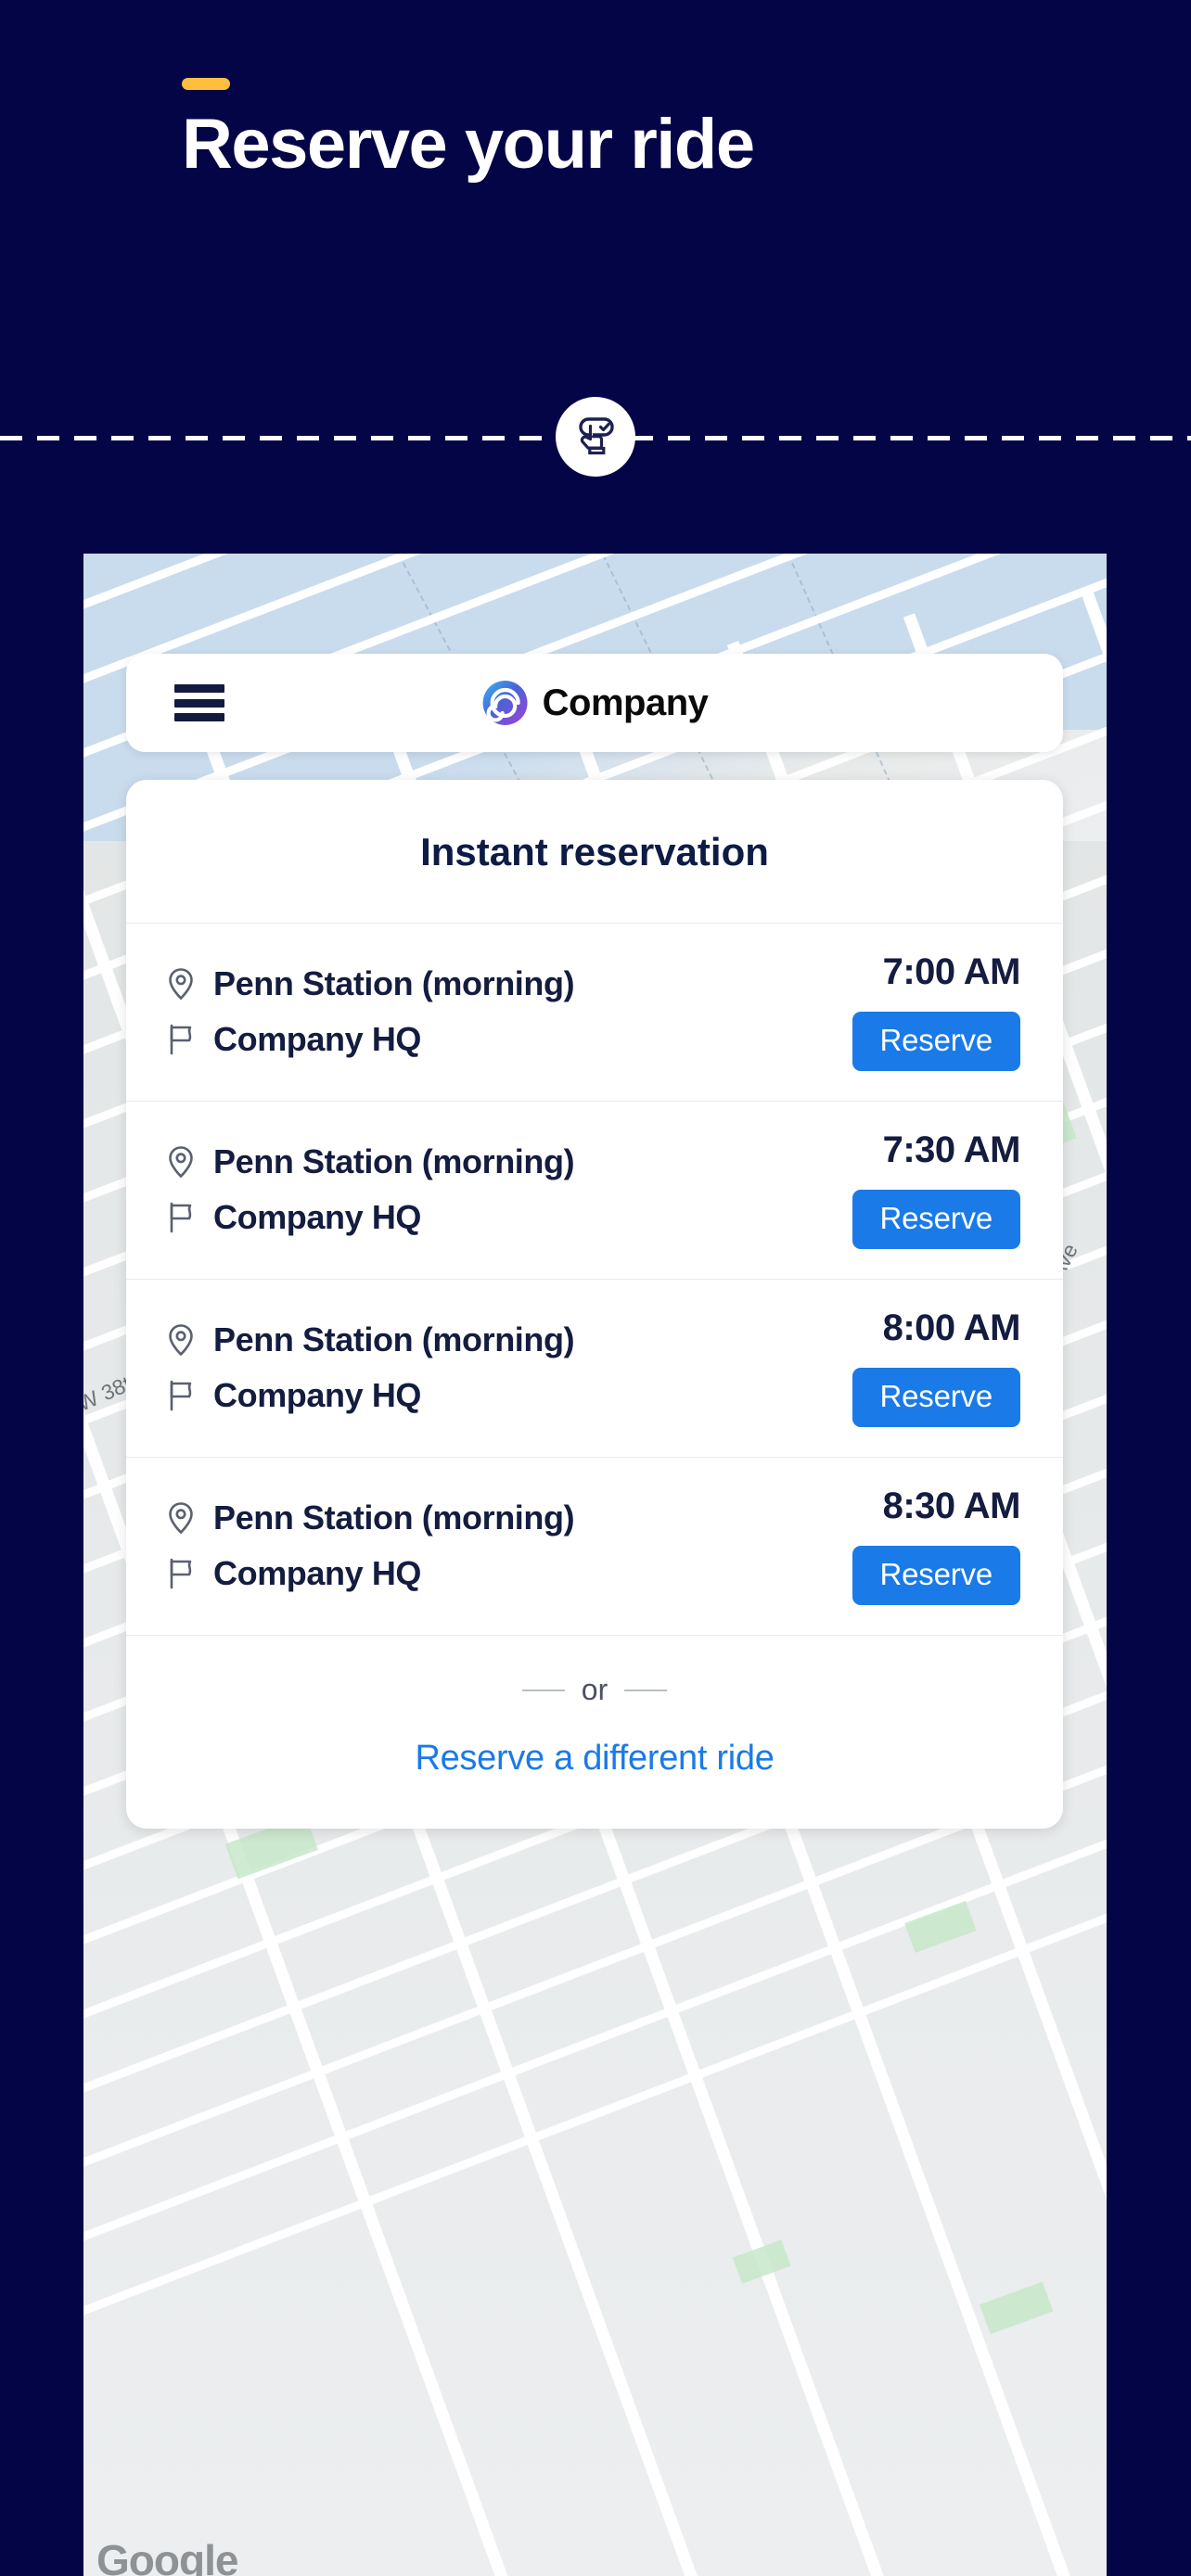 The width and height of the screenshot is (1191, 2576). I want to click on app-header-bar: Company, so click(594, 703).